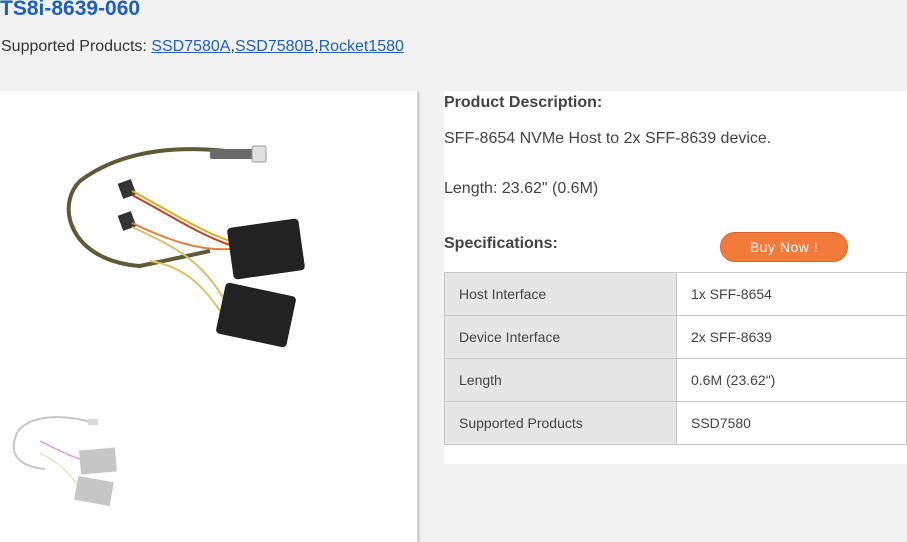 The image size is (907, 542). I want to click on spec-label: Supported Products, so click(560, 423).